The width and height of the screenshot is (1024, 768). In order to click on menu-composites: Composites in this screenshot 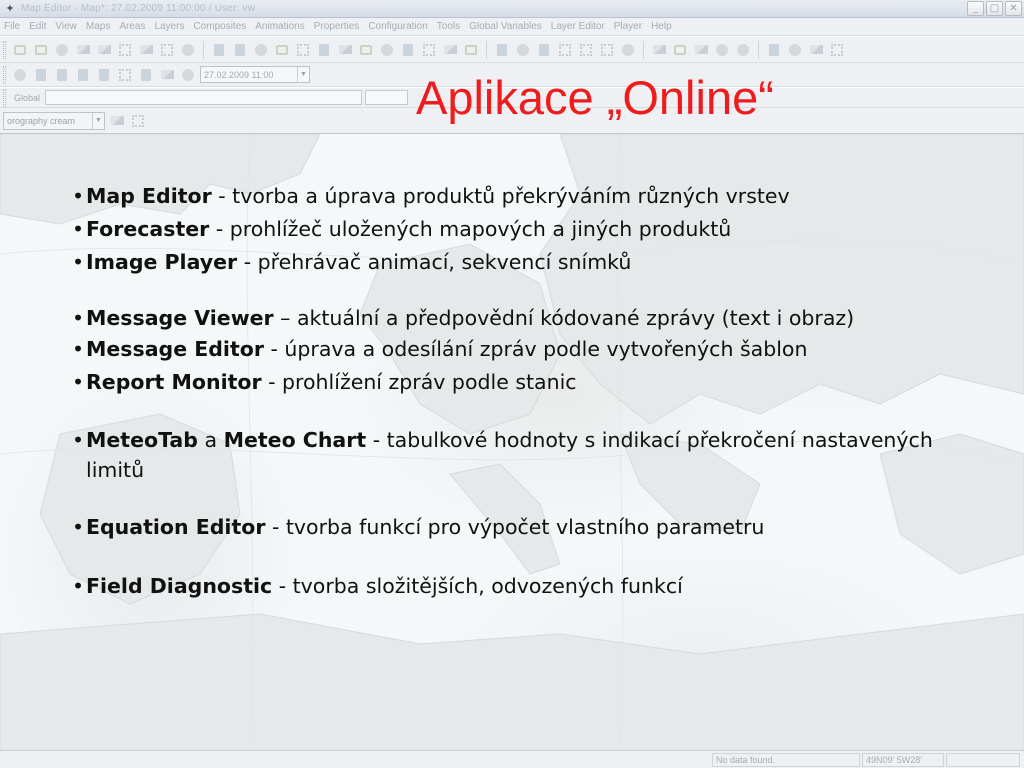, I will do `click(219, 26)`.